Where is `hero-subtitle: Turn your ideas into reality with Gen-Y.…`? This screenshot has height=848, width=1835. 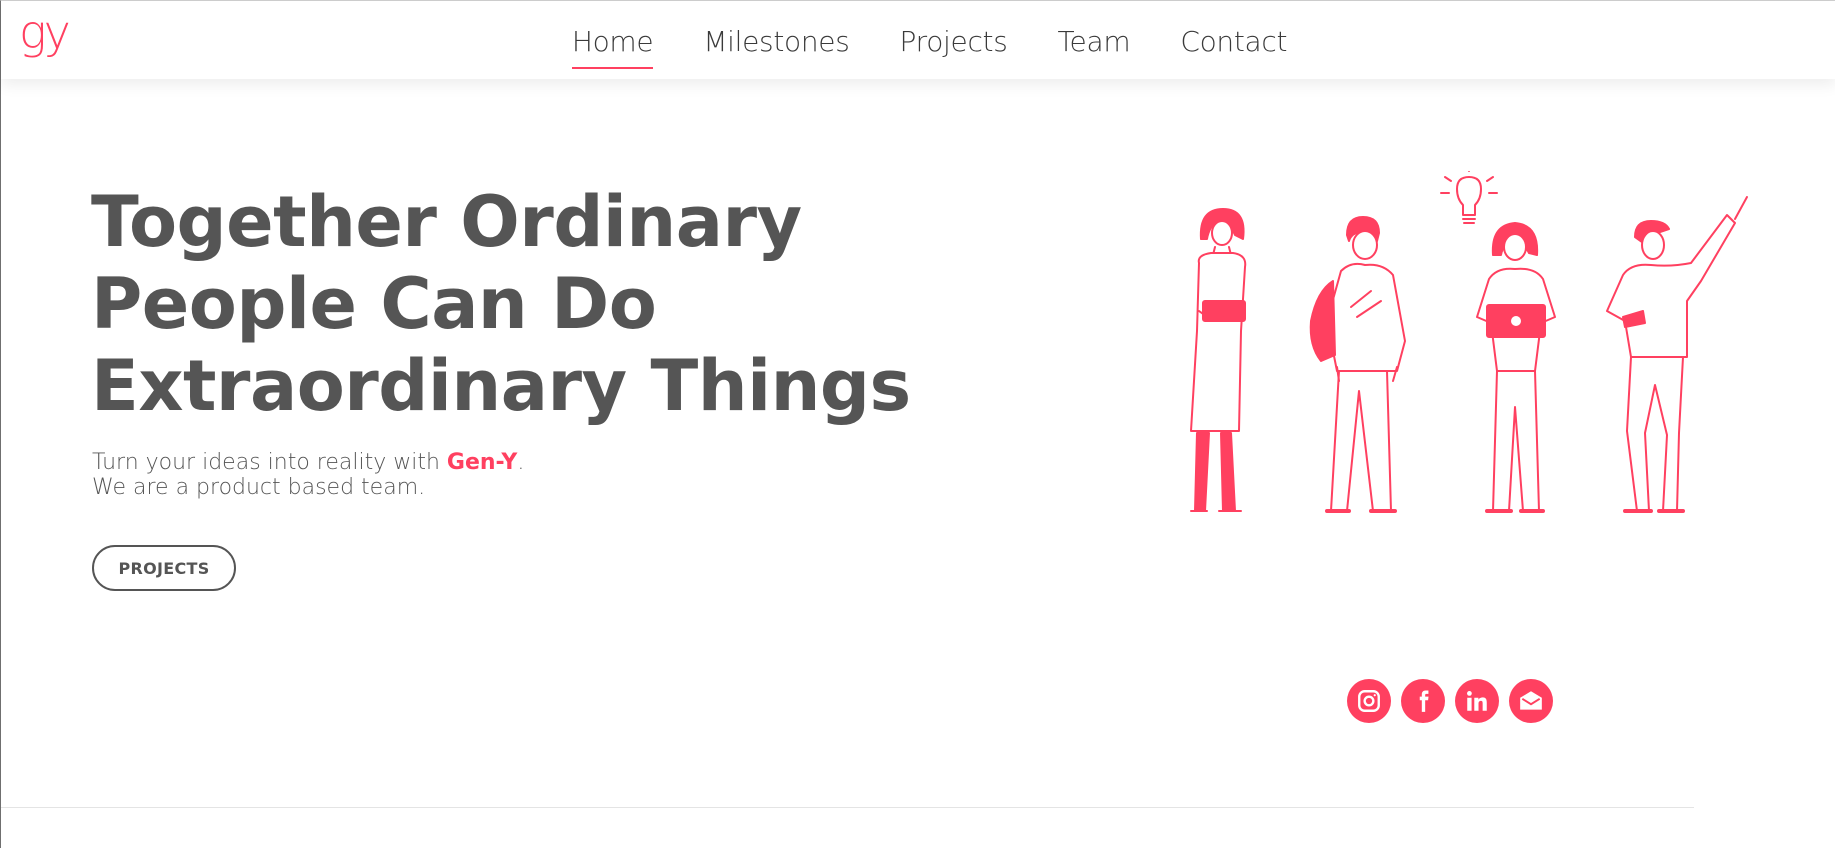 hero-subtitle: Turn your ideas into reality with Gen-Y.… is located at coordinates (442, 475).